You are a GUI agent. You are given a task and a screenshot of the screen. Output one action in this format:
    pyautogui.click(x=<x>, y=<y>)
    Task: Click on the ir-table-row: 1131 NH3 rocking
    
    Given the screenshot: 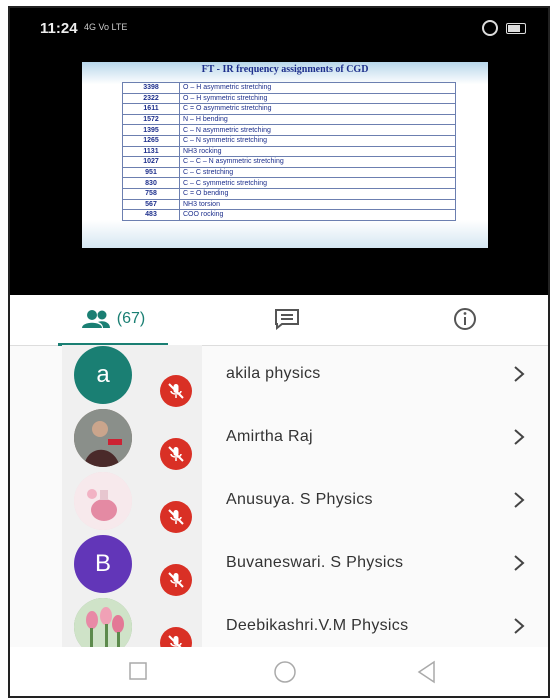 What is the action you would take?
    pyautogui.click(x=289, y=151)
    